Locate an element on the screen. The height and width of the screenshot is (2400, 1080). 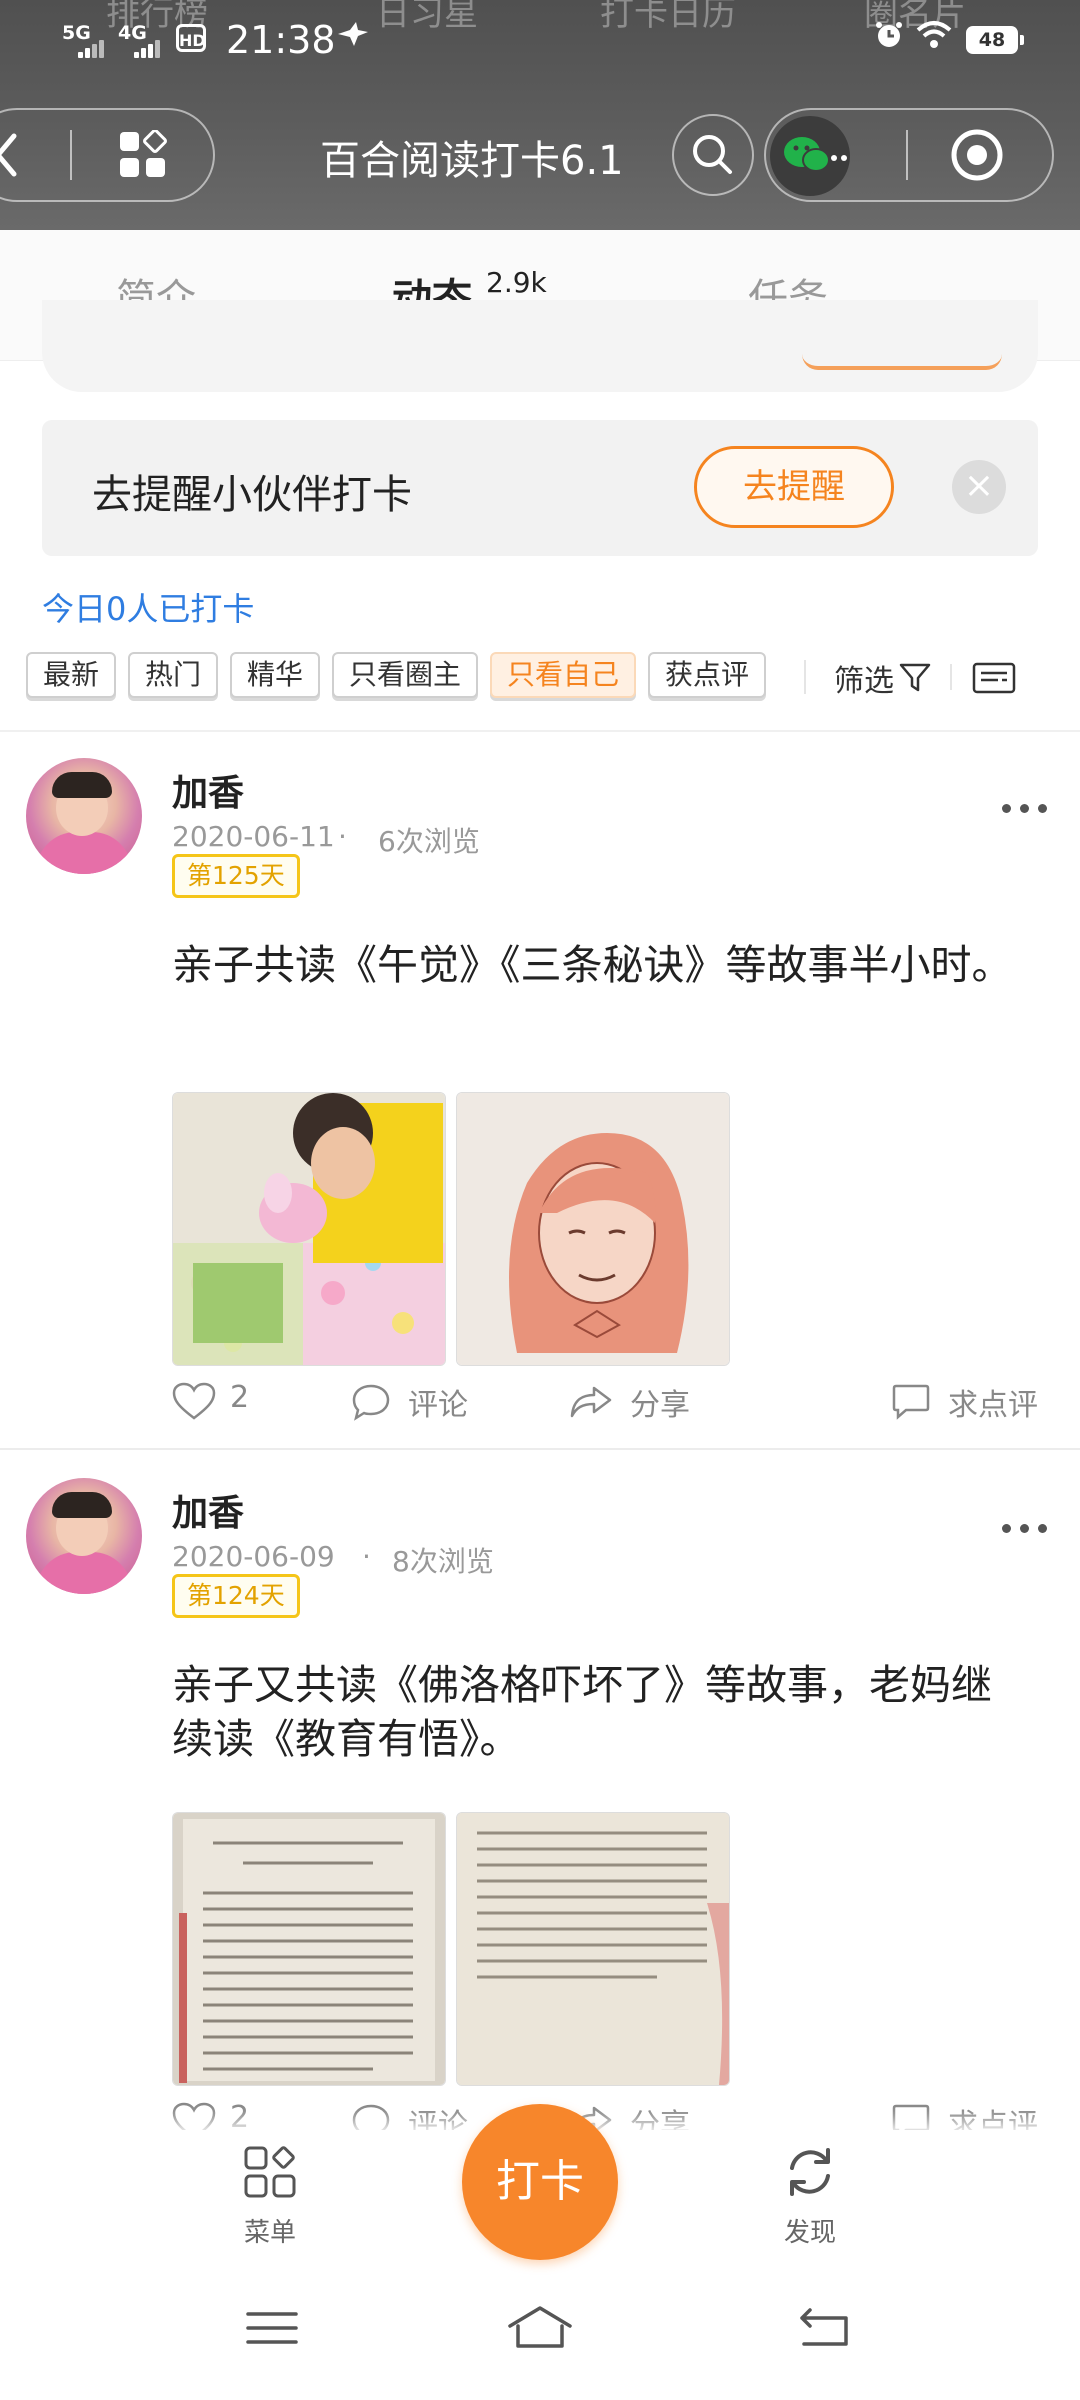
scrolled-card-remnant is located at coordinates (540, 346).